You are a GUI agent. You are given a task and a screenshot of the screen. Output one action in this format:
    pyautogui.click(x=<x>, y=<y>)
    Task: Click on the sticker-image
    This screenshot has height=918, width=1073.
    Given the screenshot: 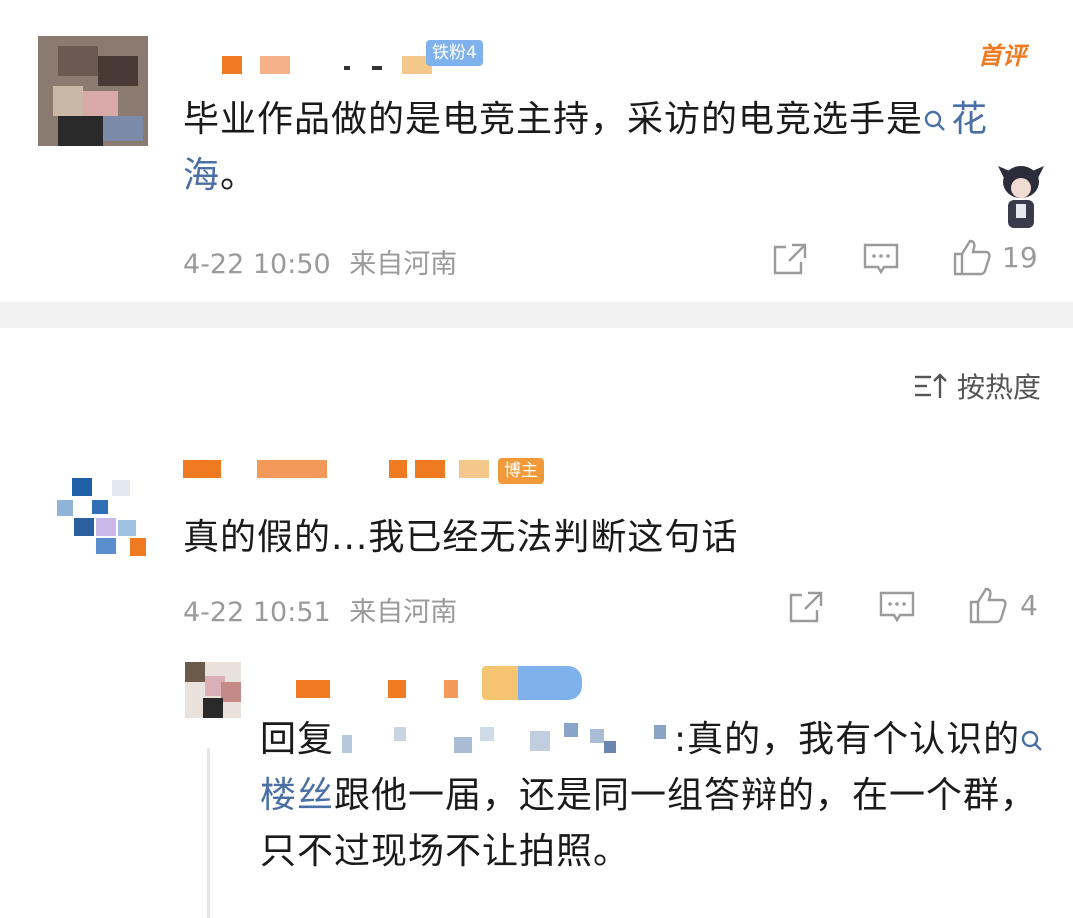 What is the action you would take?
    pyautogui.click(x=1021, y=195)
    